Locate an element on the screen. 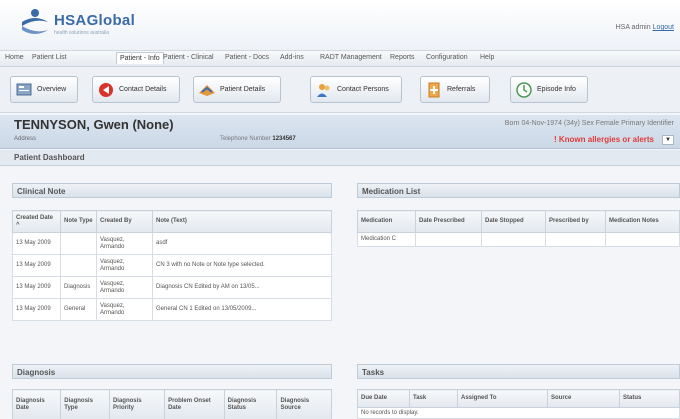  column-header: Created By is located at coordinates (124, 221).